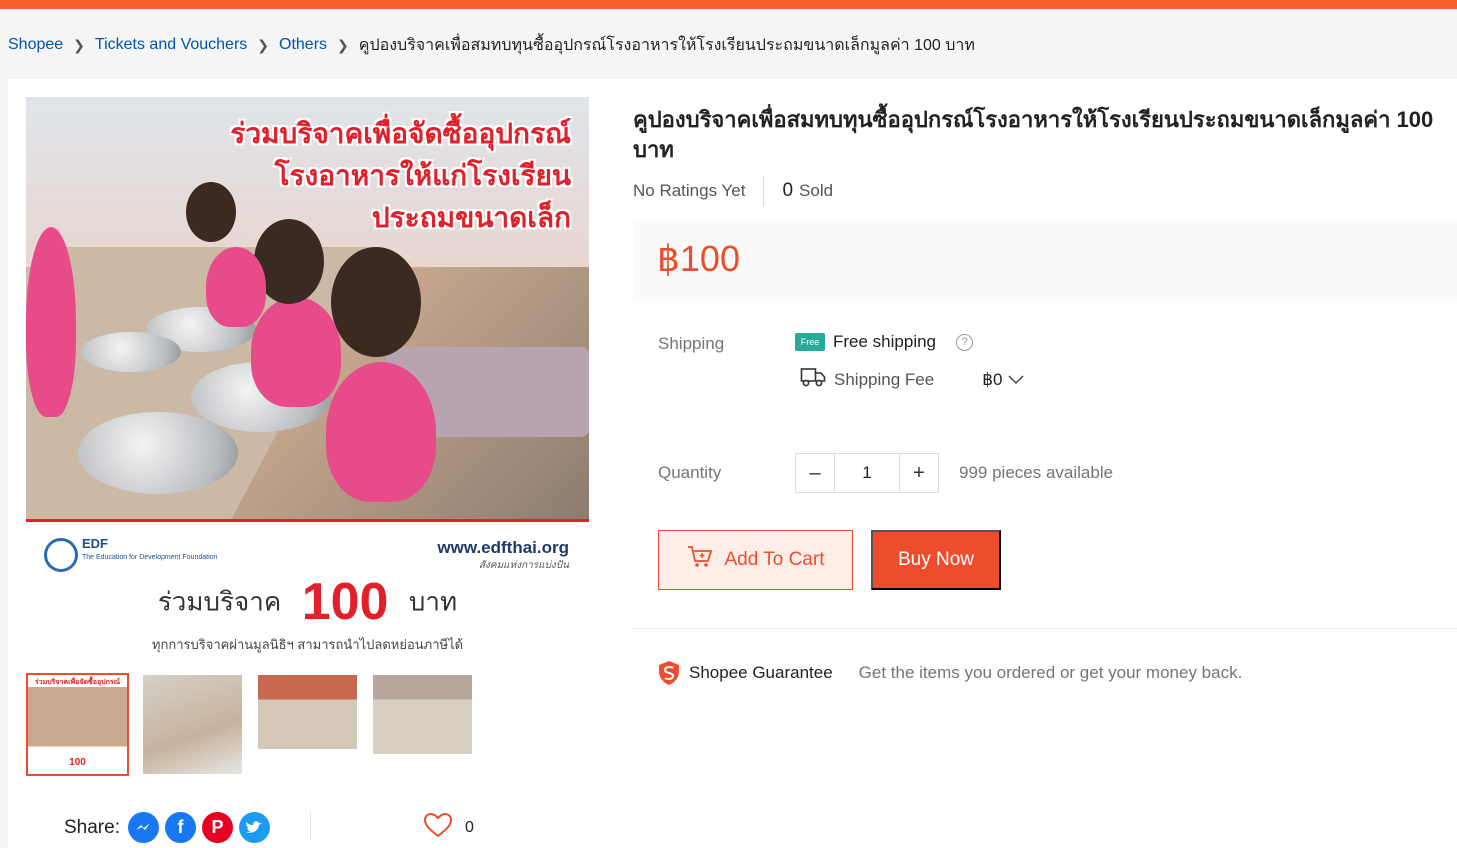 The image size is (1457, 848). Describe the element at coordinates (689, 190) in the screenshot. I see `ratings-text: No Ratings Yet` at that location.